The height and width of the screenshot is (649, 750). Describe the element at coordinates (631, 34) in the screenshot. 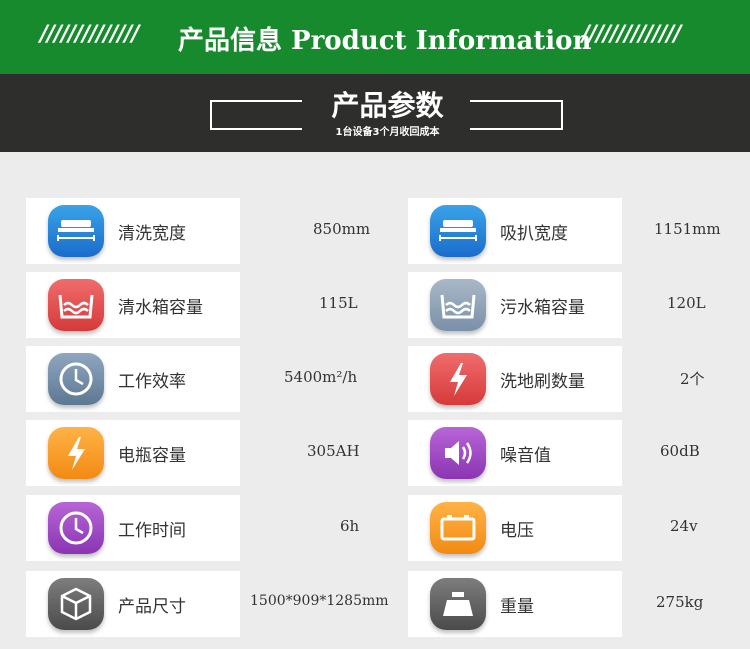

I see `header-slashes-right: //////////////` at that location.